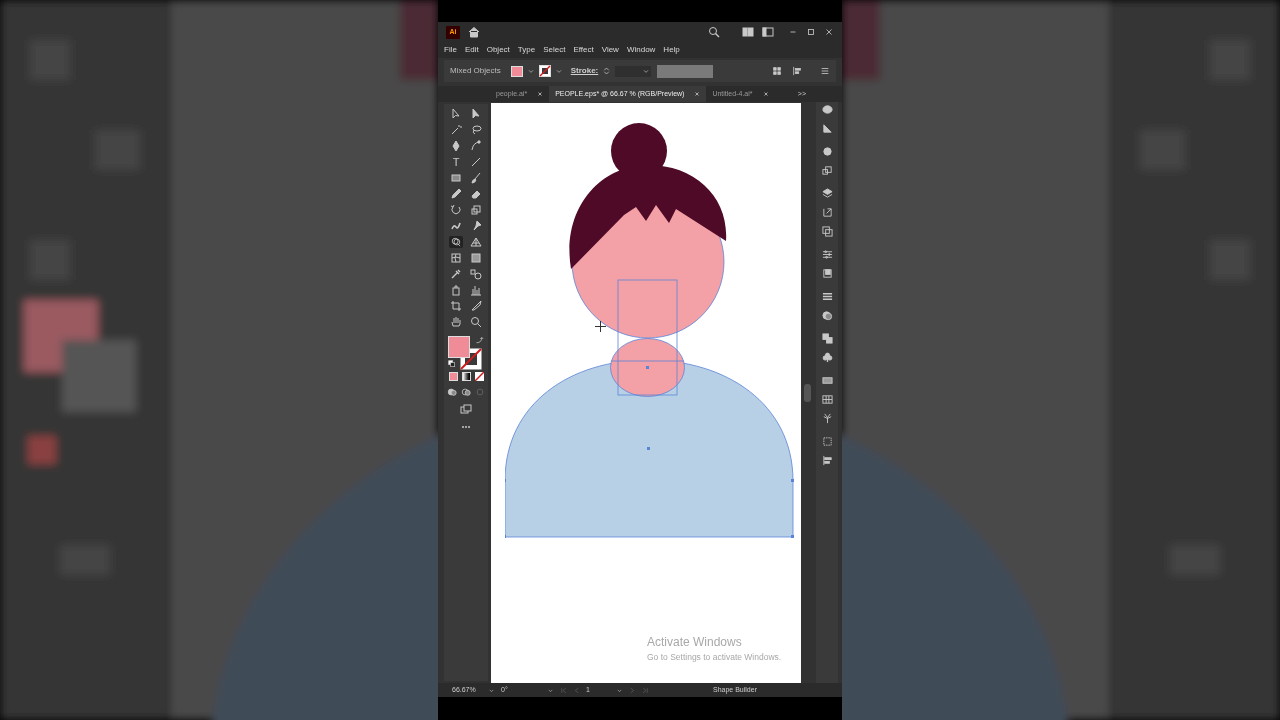  Describe the element at coordinates (456, 210) in the screenshot. I see `rotate-icon` at that location.